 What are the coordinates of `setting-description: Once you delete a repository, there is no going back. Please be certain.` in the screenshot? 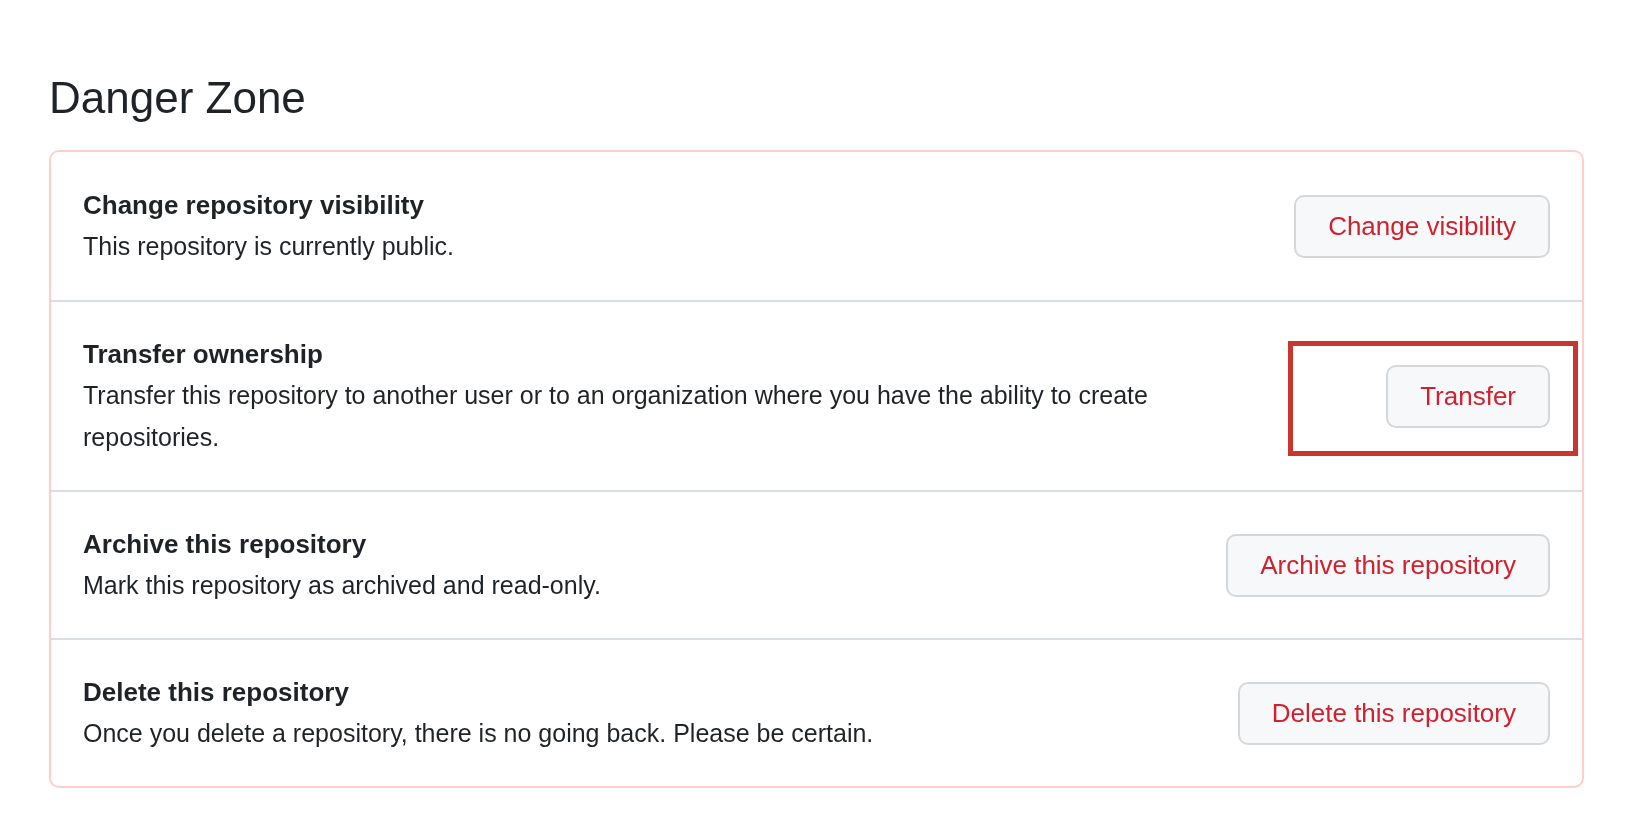 It's located at (479, 733).